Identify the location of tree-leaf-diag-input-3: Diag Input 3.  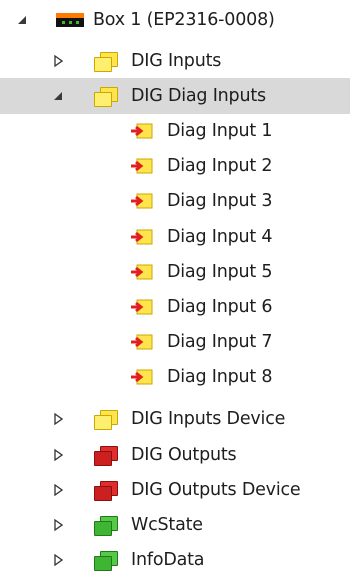
(175, 201).